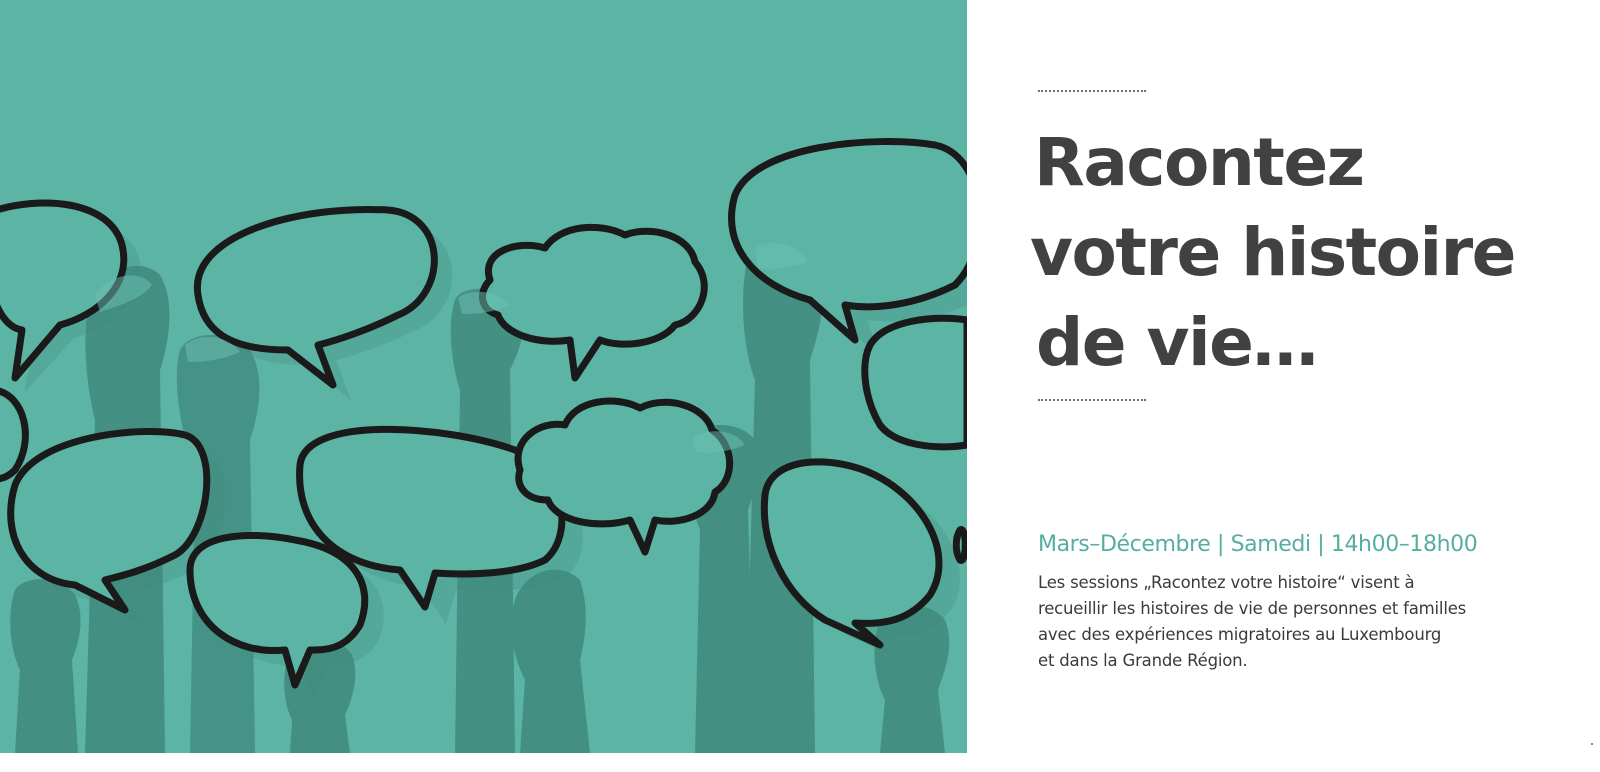  Describe the element at coordinates (1143, 660) in the screenshot. I see `description-line-4: et dans la Grande Région.` at that location.